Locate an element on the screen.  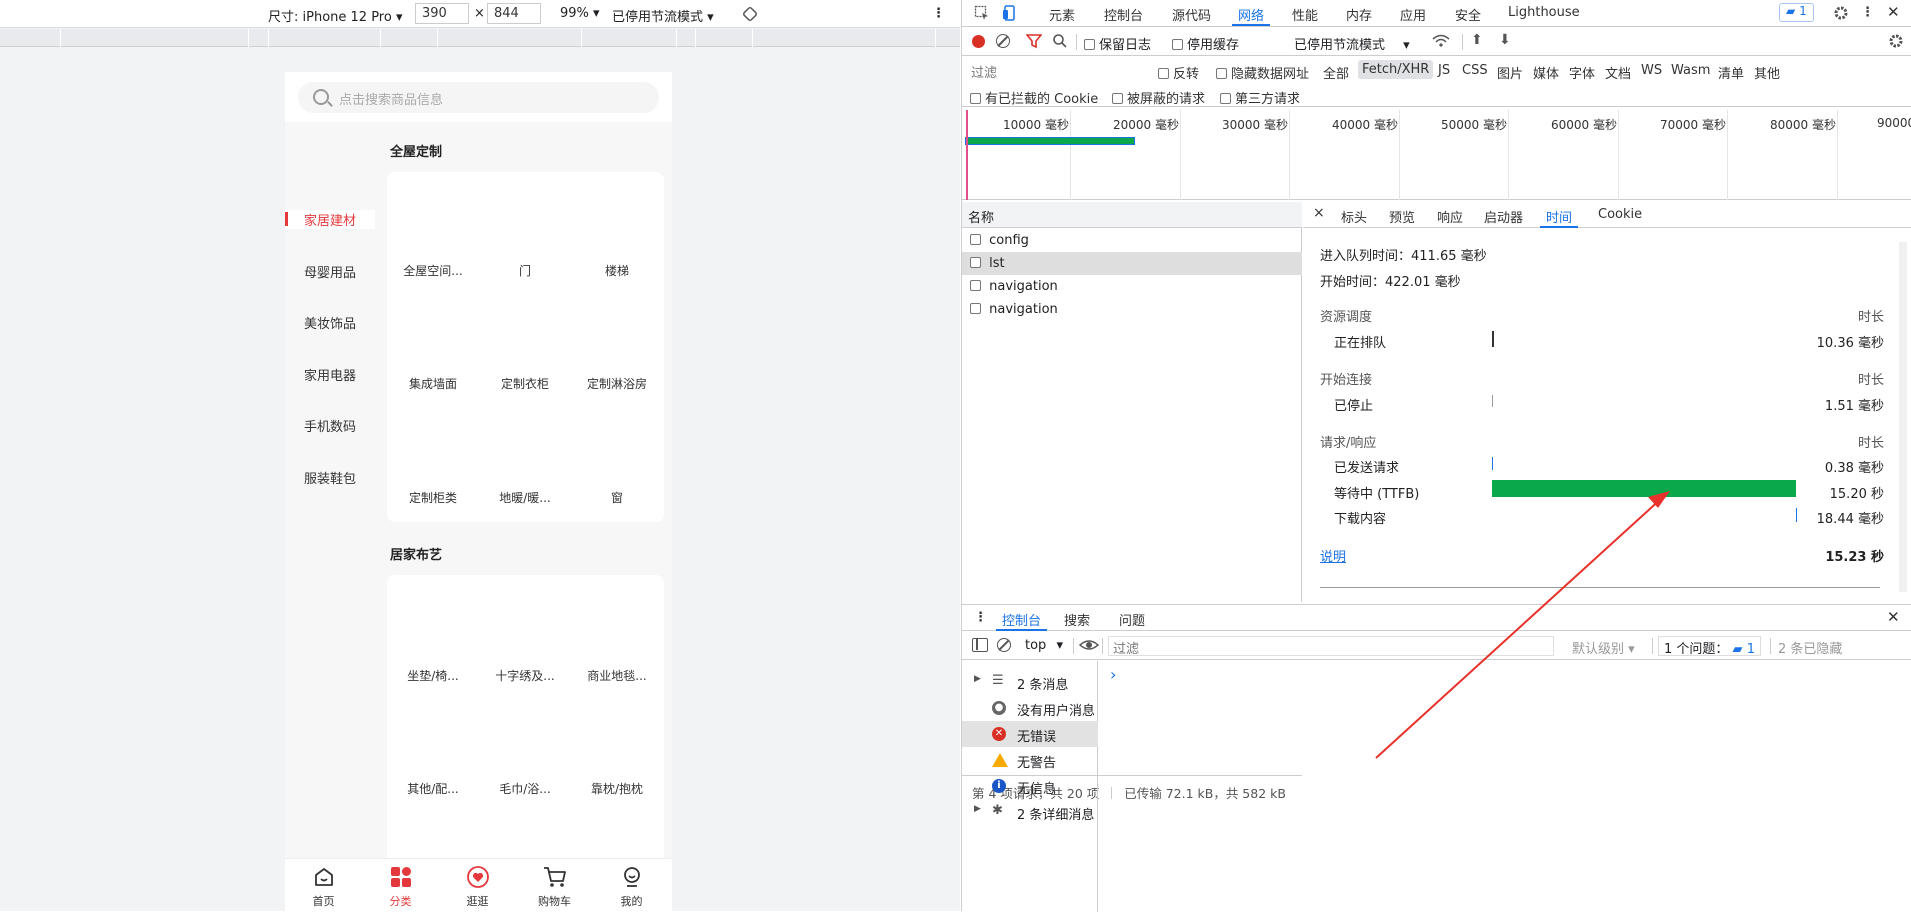
tab-preview: 预览 is located at coordinates (1402, 216).